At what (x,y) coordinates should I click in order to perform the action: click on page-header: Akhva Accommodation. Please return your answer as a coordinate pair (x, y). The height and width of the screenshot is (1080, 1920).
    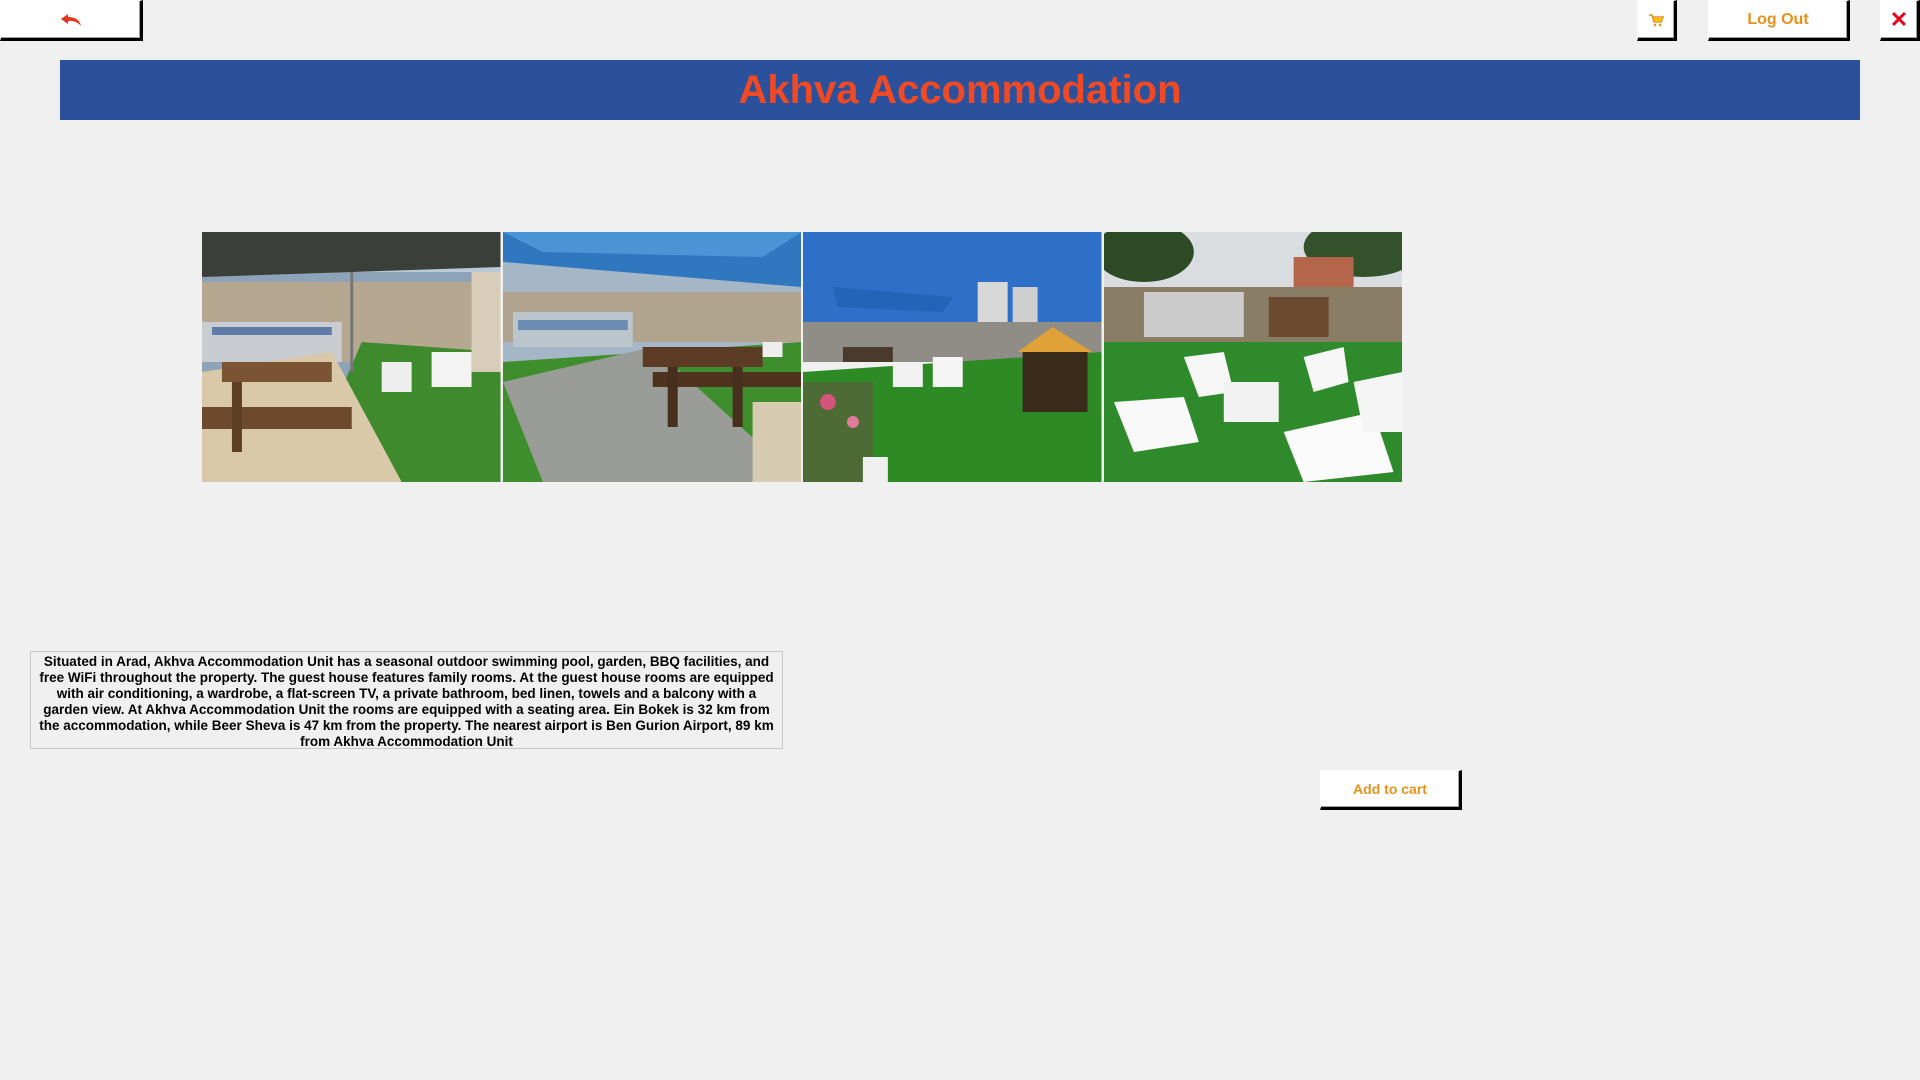
    Looking at the image, I should click on (960, 90).